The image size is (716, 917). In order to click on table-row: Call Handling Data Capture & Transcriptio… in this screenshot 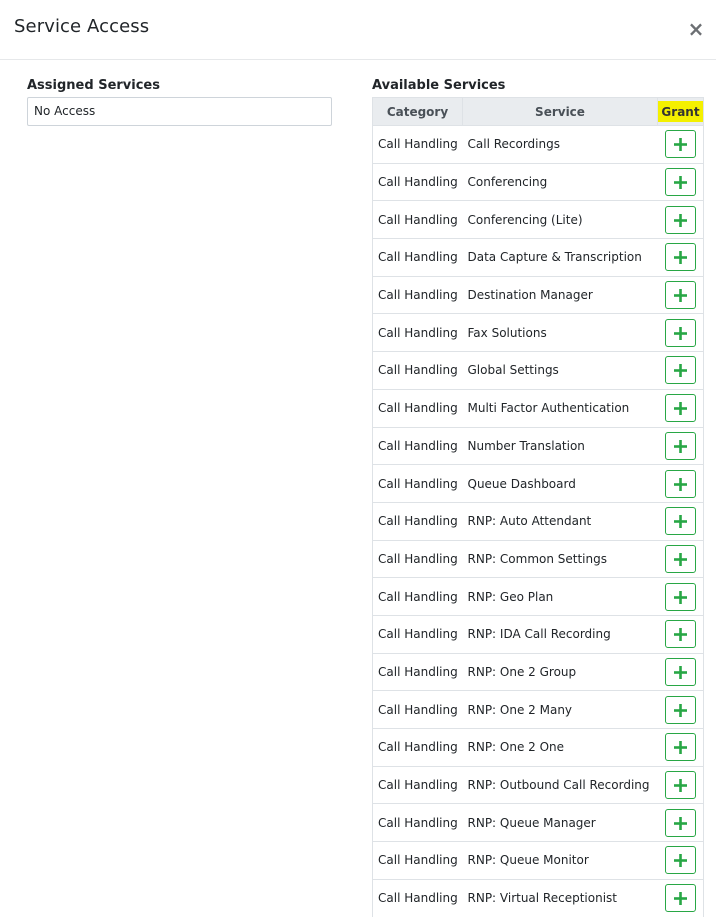, I will do `click(538, 257)`.